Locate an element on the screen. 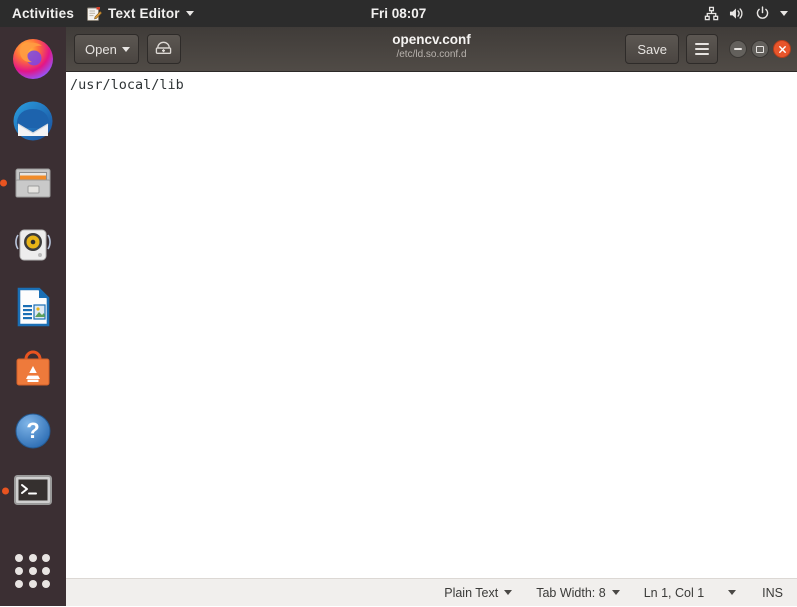 Image resolution: width=797 pixels, height=607 pixels. hamburger-menu-button is located at coordinates (702, 49).